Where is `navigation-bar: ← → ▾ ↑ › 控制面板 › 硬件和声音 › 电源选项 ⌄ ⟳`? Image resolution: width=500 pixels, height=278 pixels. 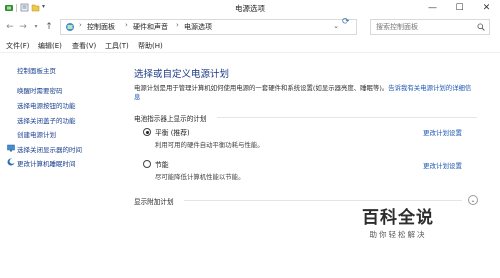
navigation-bar: ← → ▾ ↑ › 控制面板 › 硬件和声音 › 电源选项 ⌄ ⟳ is located at coordinates (250, 27).